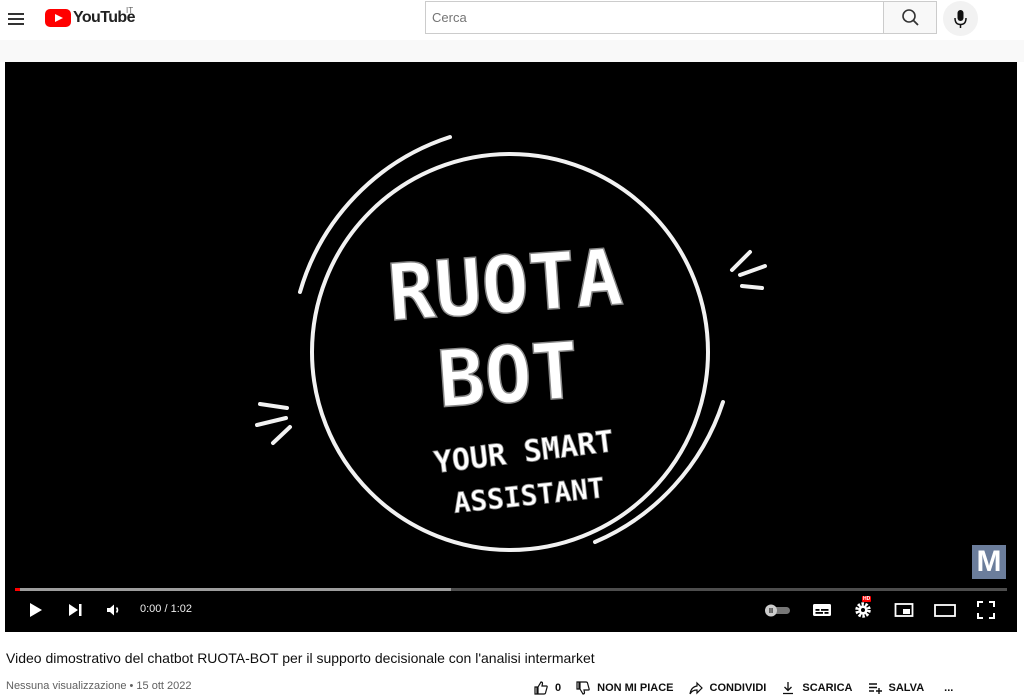 The height and width of the screenshot is (696, 1024). I want to click on settings-button: HD, so click(863, 609).